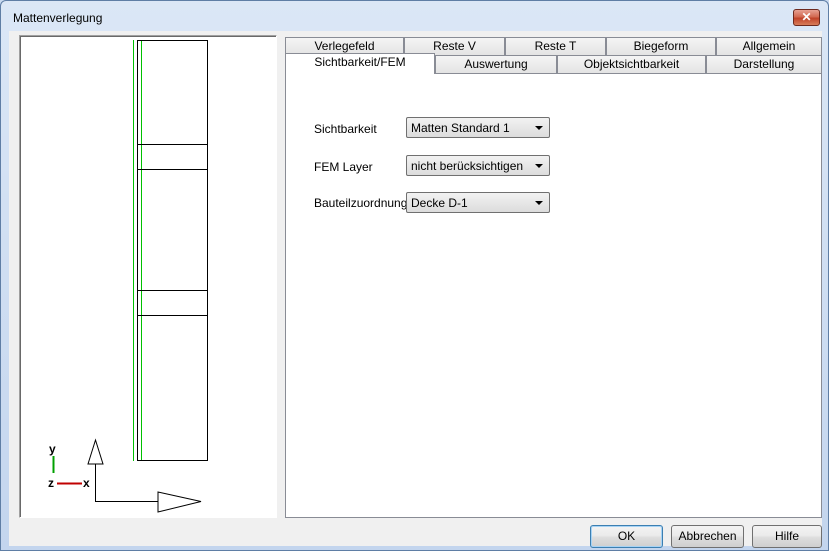  Describe the element at coordinates (478, 202) in the screenshot. I see `bauteilzuordnung-dropdown: Decke D-1` at that location.